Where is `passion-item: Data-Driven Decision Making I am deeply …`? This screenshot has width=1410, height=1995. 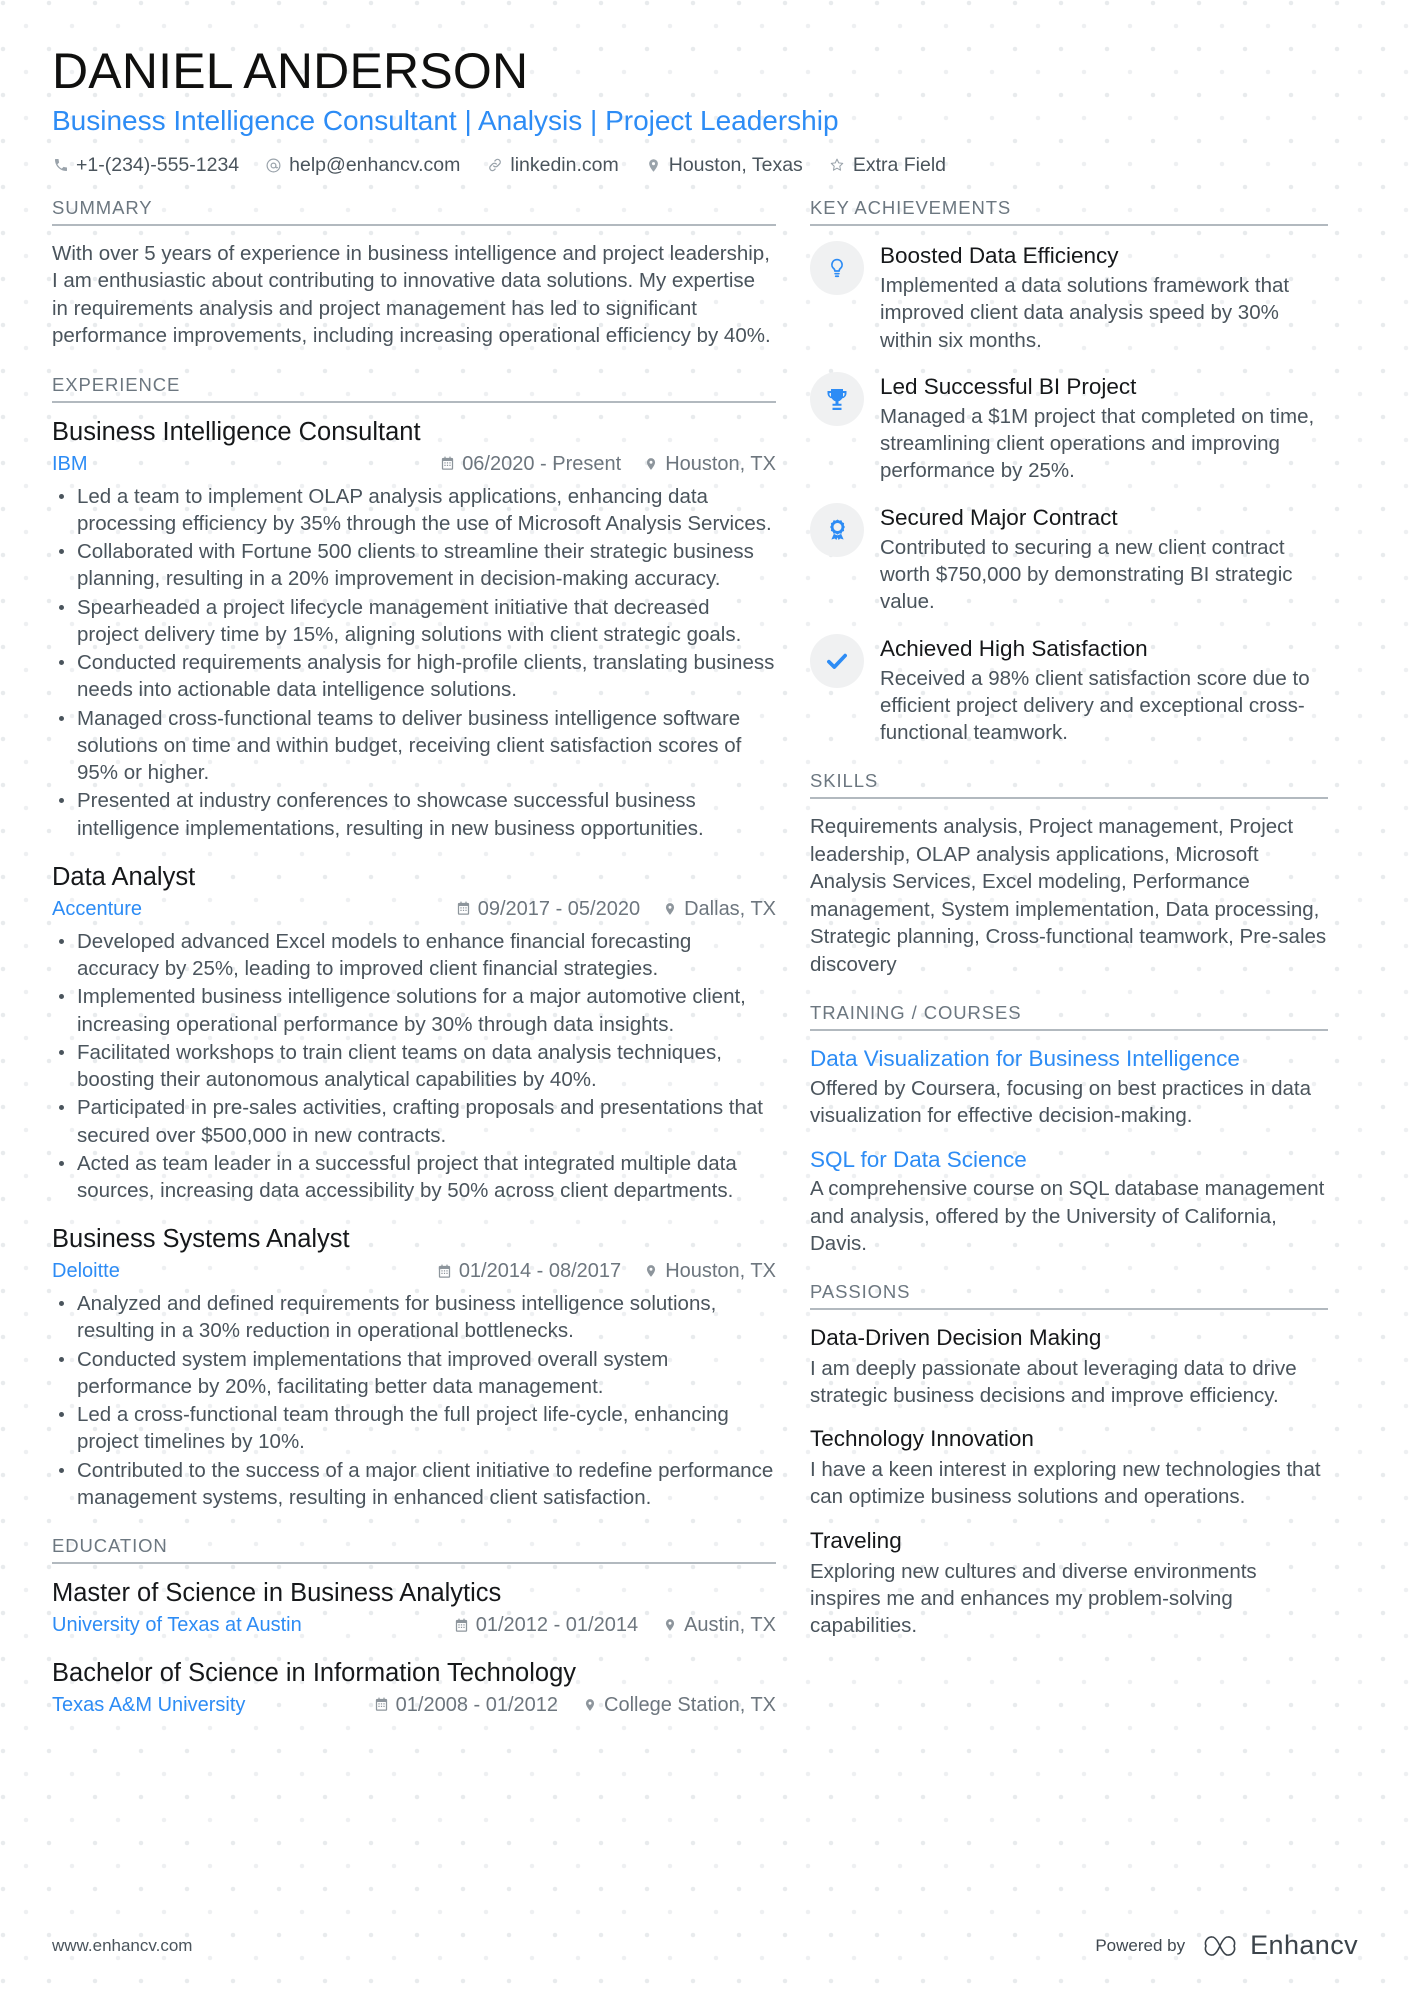 passion-item: Data-Driven Decision Making I am deeply … is located at coordinates (1069, 1366).